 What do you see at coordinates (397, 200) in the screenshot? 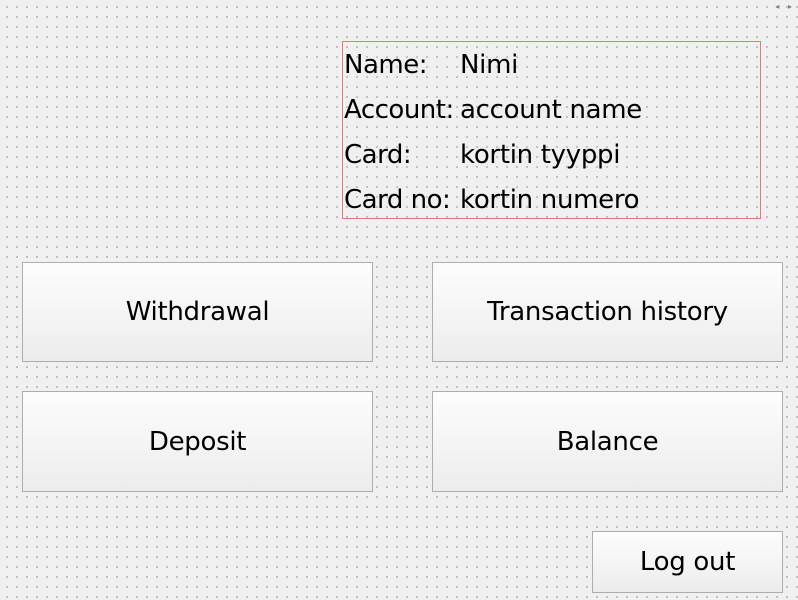
I see `card-number-label: Card no:` at bounding box center [397, 200].